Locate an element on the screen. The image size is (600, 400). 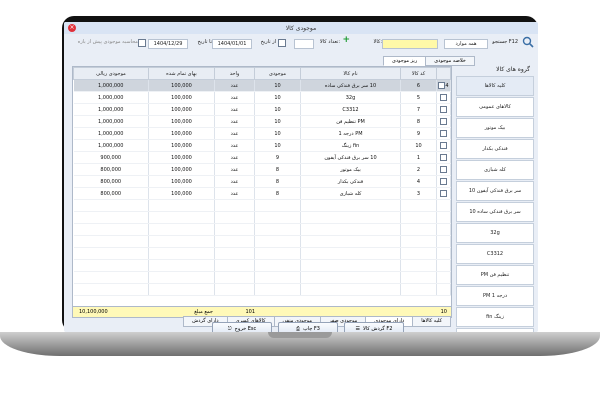
group-item: کله شبازی is located at coordinates (495, 170).